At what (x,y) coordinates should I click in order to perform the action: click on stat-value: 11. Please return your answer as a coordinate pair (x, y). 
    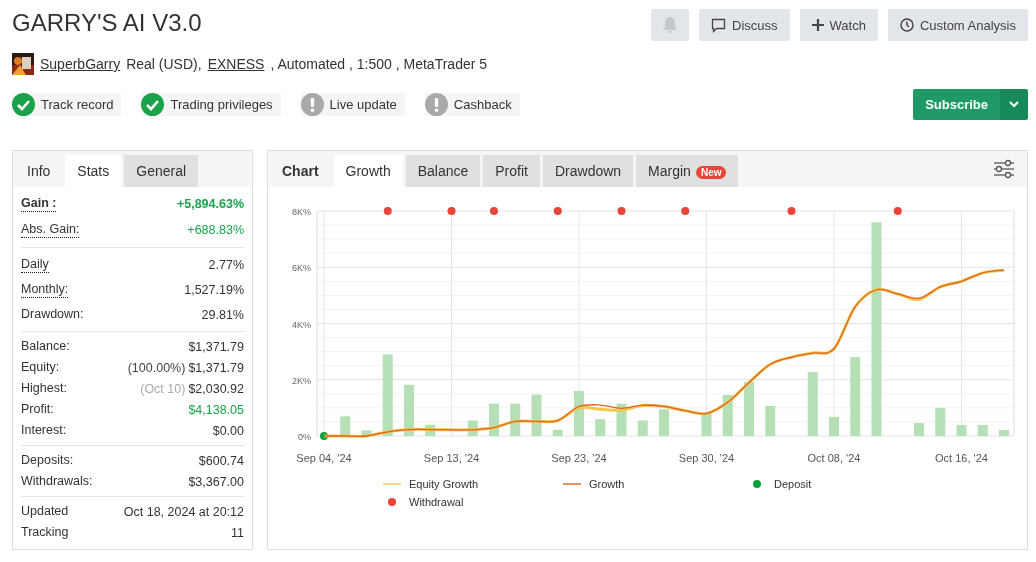
    Looking at the image, I should click on (237, 532).